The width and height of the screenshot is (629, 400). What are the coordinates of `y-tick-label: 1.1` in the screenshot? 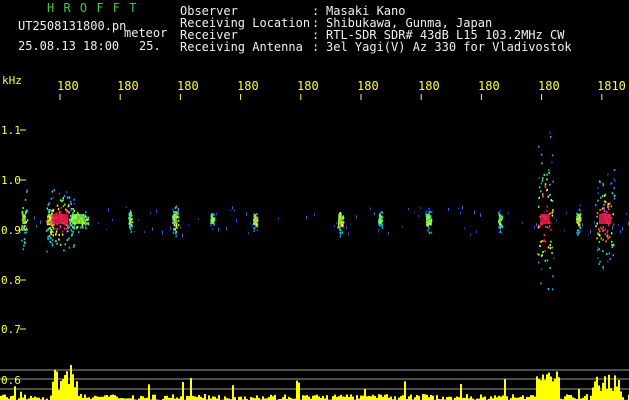 It's located at (11, 130).